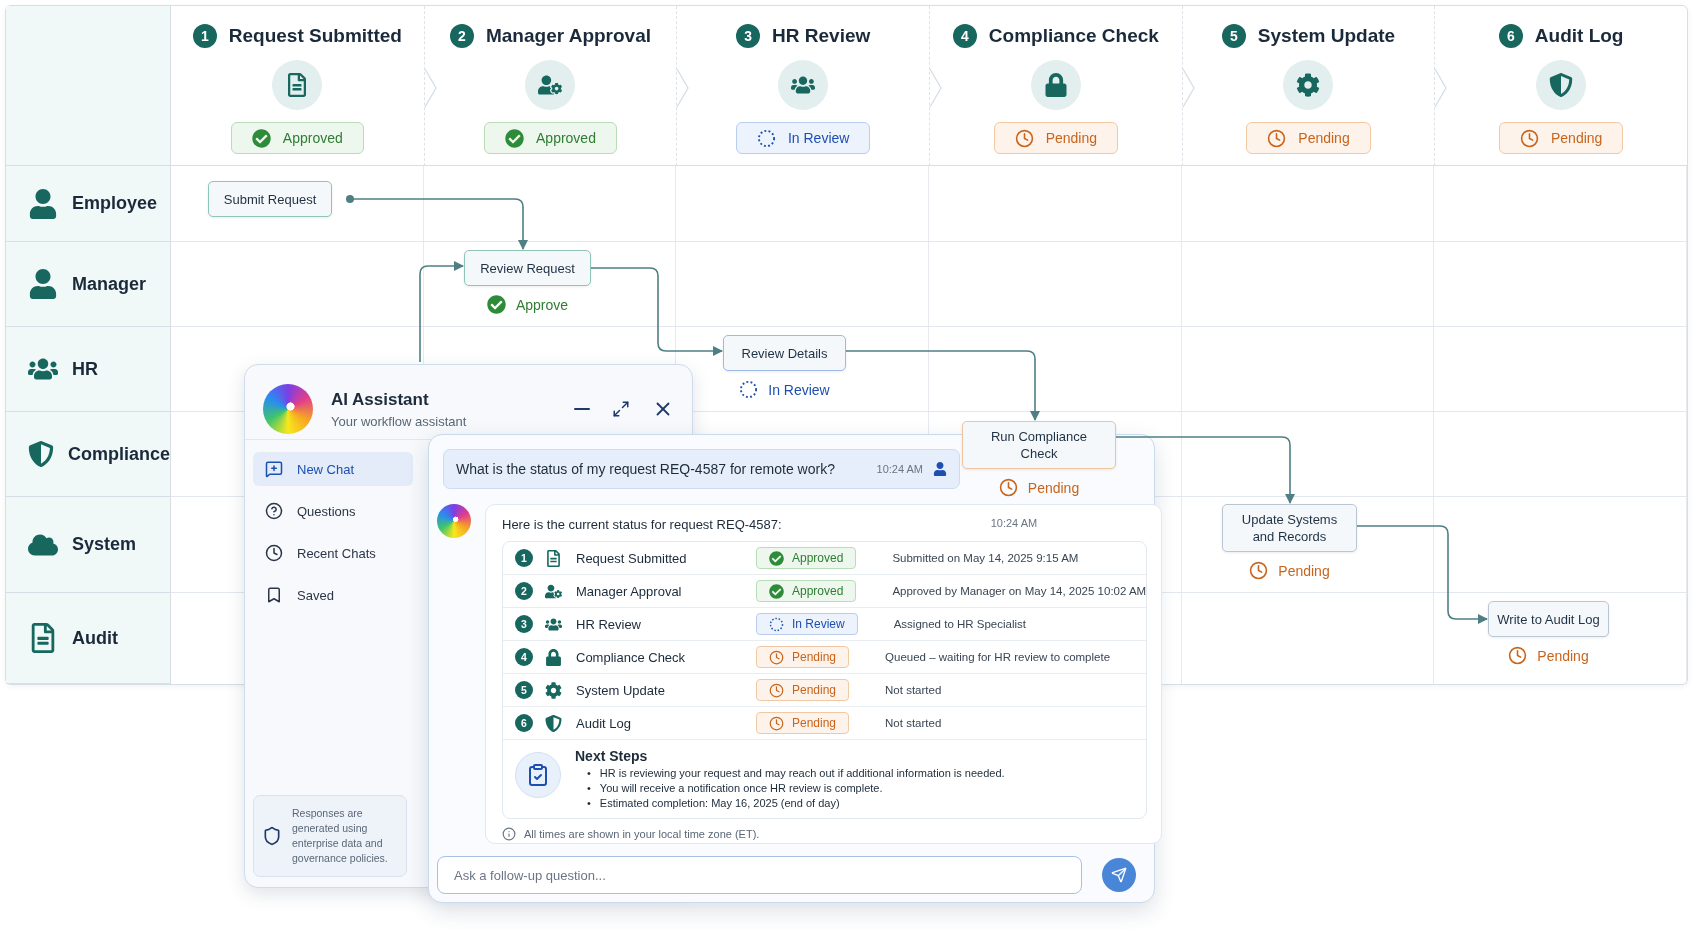  Describe the element at coordinates (741, 788) in the screenshot. I see `next-step-item: You will receive a notification once HR review is complete.` at that location.